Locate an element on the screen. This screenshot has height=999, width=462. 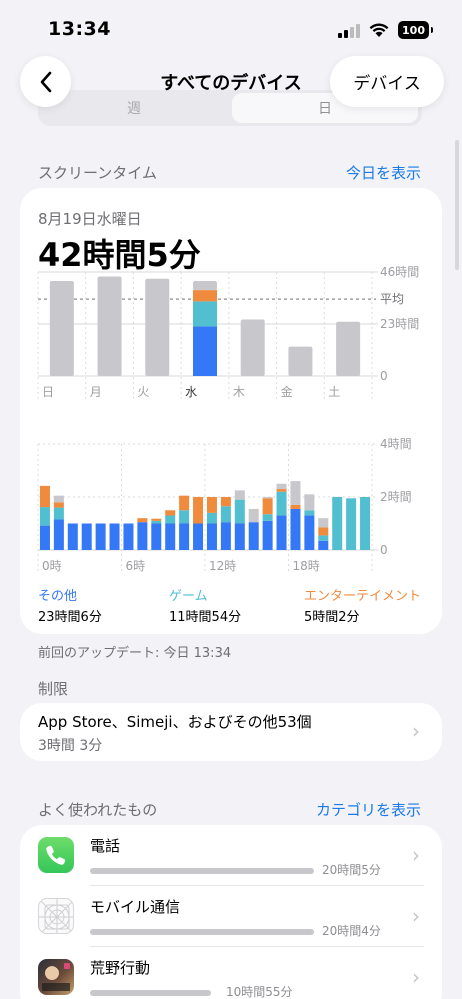
limits-section-title: 制限 is located at coordinates (53, 689).